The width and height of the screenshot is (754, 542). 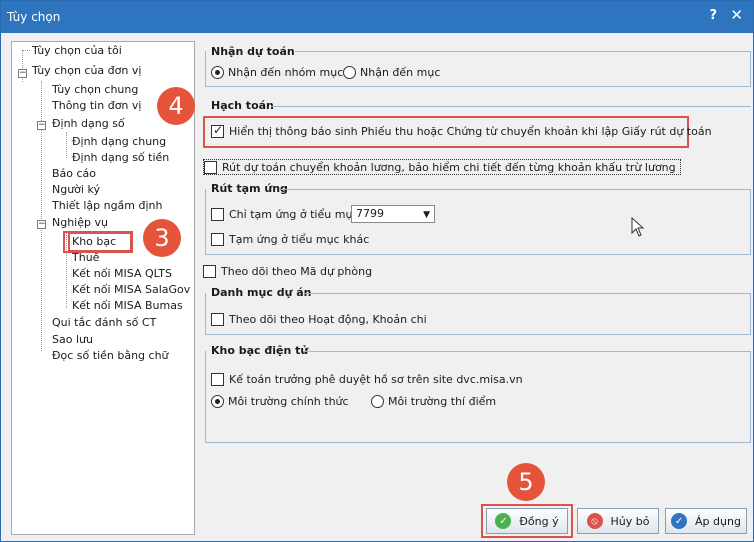 What do you see at coordinates (95, 90) in the screenshot?
I see `tree-item-tuy-chon-chung: Tùy chọn chung` at bounding box center [95, 90].